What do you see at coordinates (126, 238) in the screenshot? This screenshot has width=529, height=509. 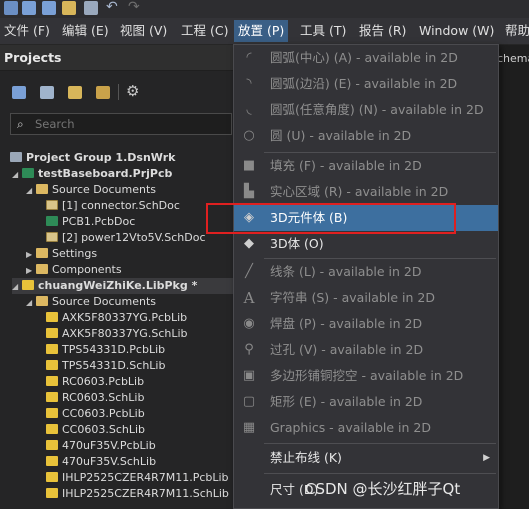 I see `tree-item-document: [2] power12Vto5V.SchDoc` at bounding box center [126, 238].